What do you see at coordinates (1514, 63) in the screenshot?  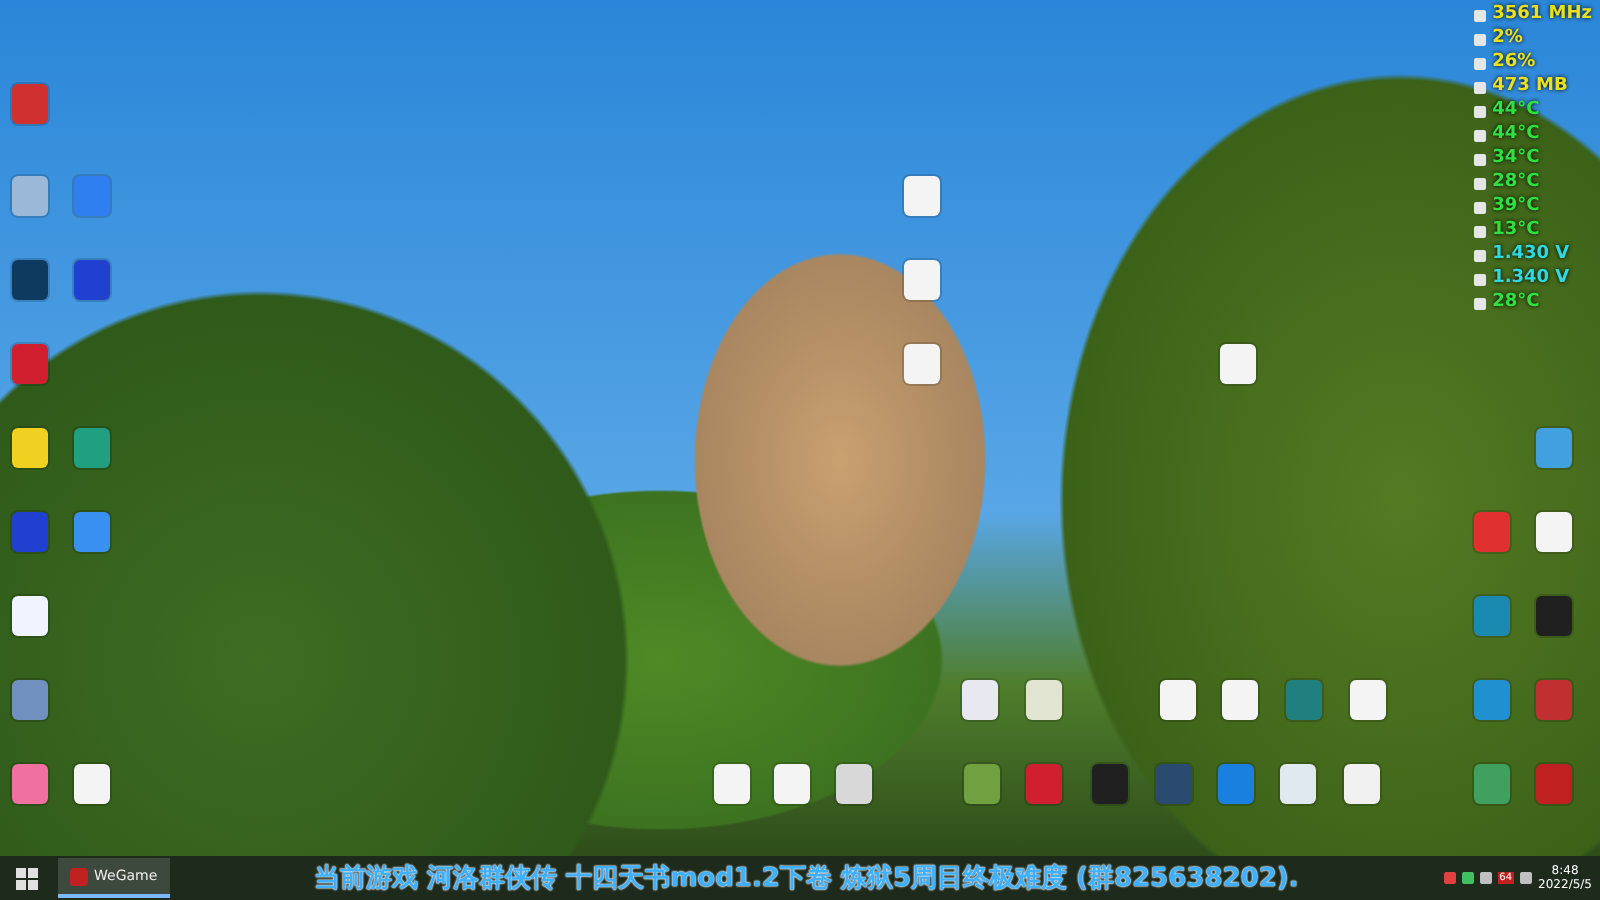 I see `sensor-reading: 26%` at bounding box center [1514, 63].